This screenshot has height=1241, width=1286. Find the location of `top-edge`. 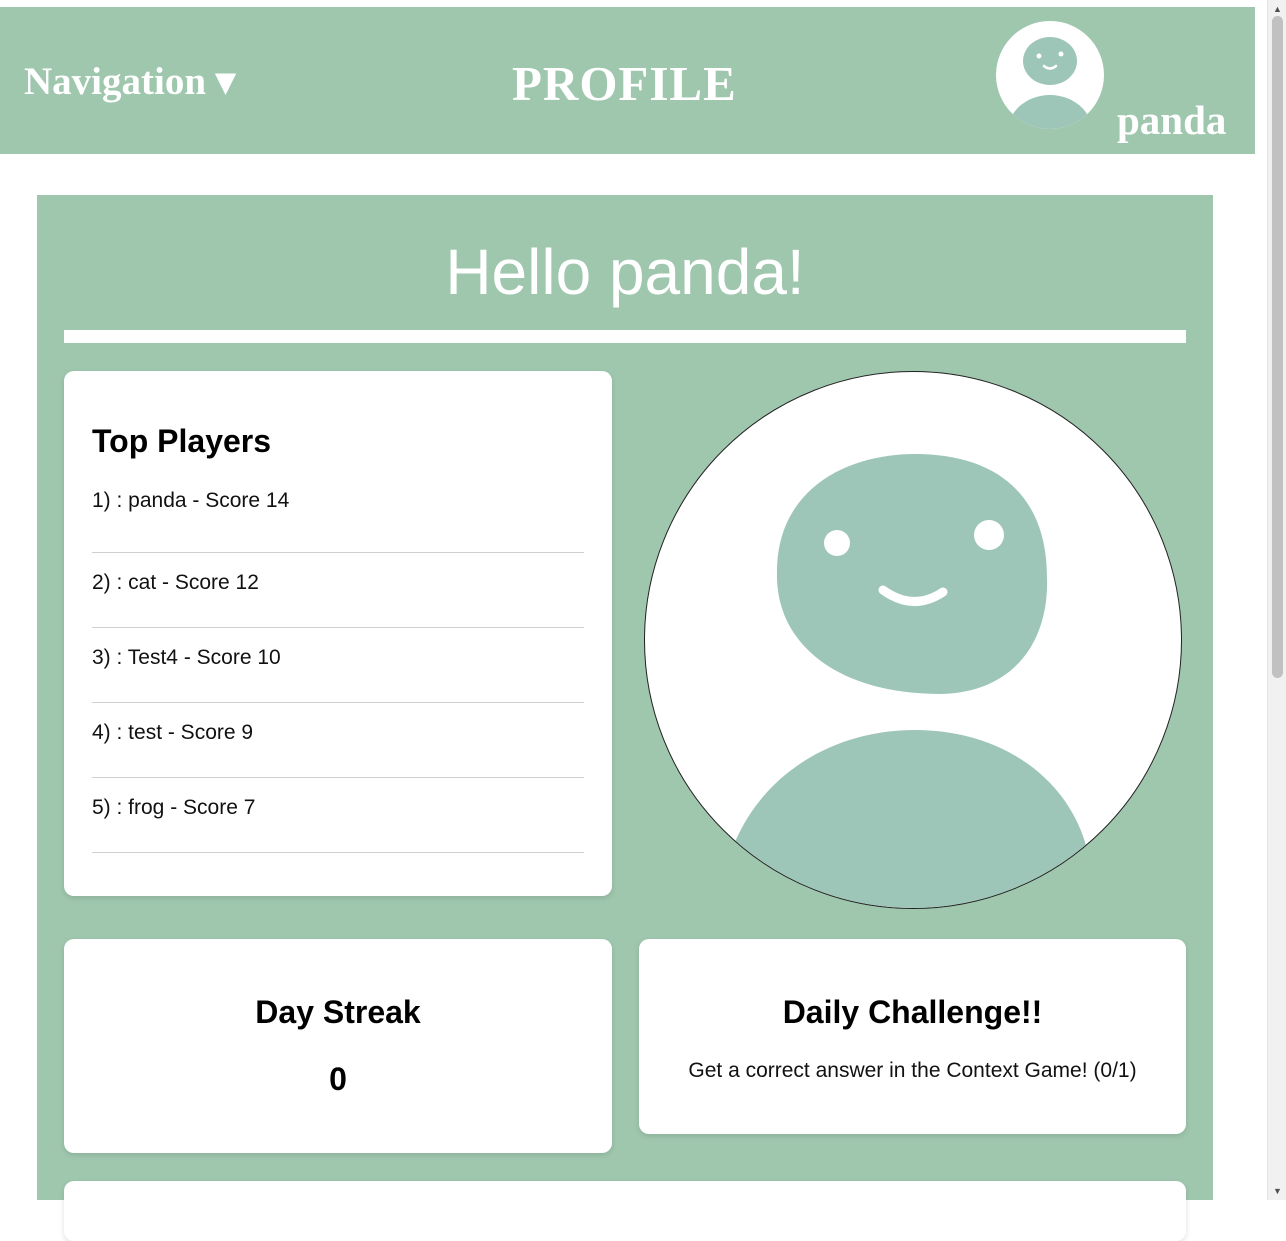

top-edge is located at coordinates (627, 3).